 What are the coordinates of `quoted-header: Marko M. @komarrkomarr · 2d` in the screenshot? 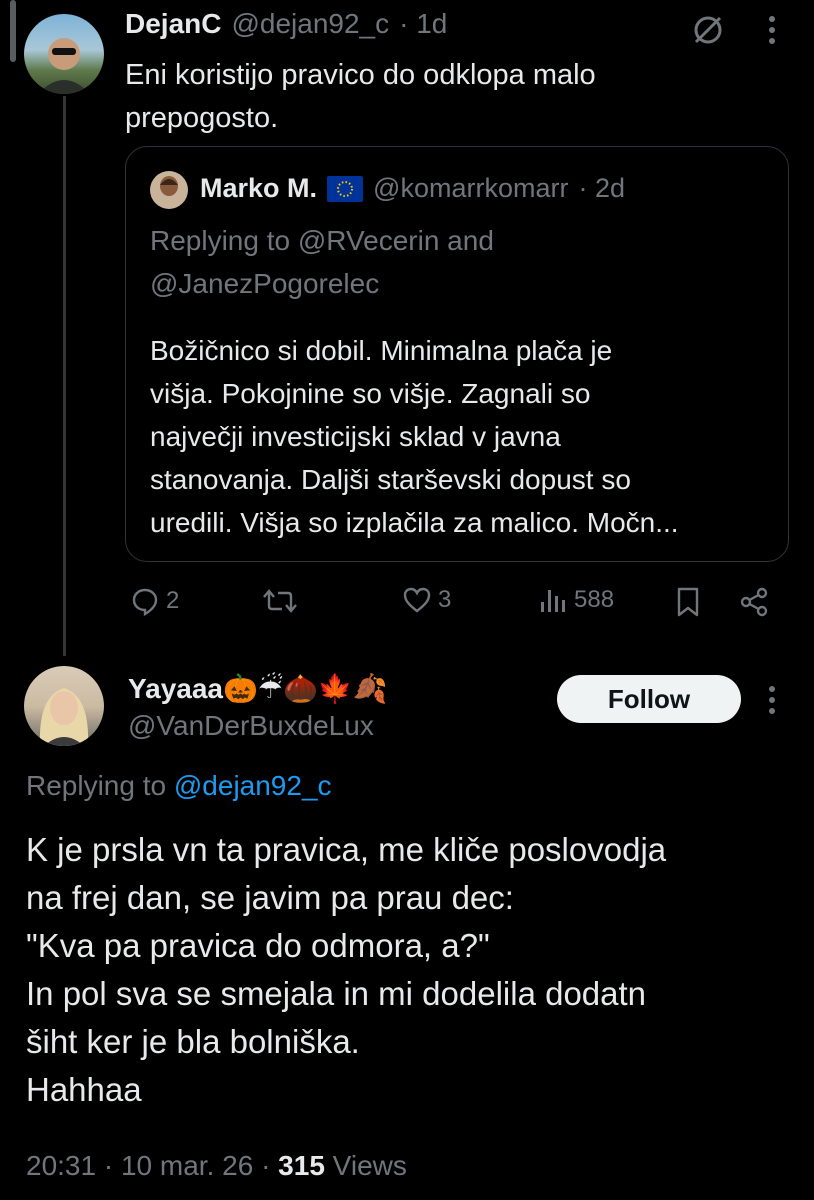 It's located at (412, 188).